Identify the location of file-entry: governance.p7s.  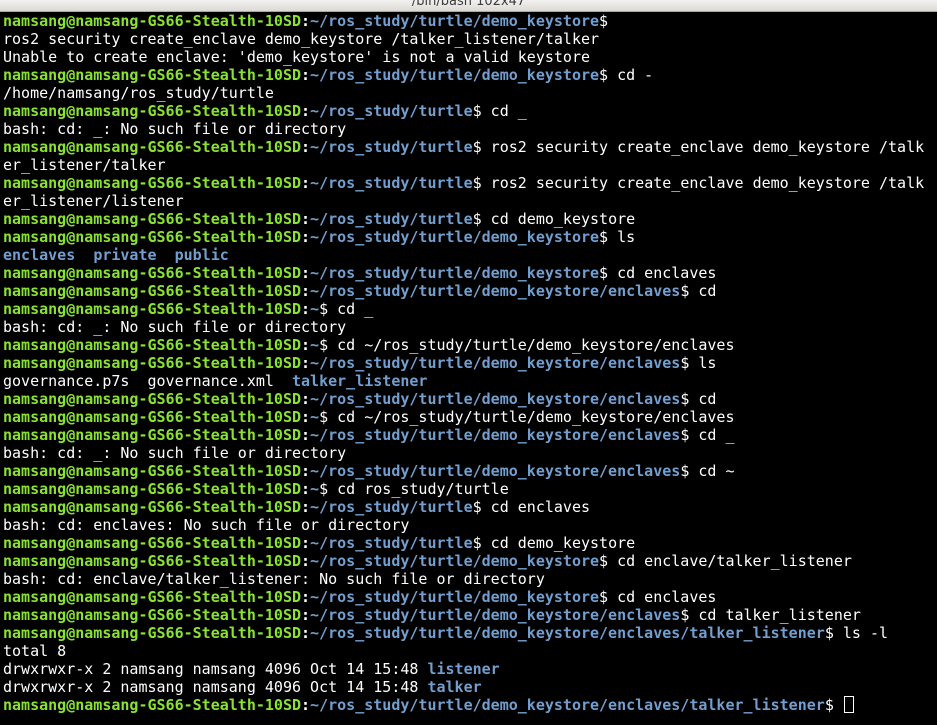
(66, 381).